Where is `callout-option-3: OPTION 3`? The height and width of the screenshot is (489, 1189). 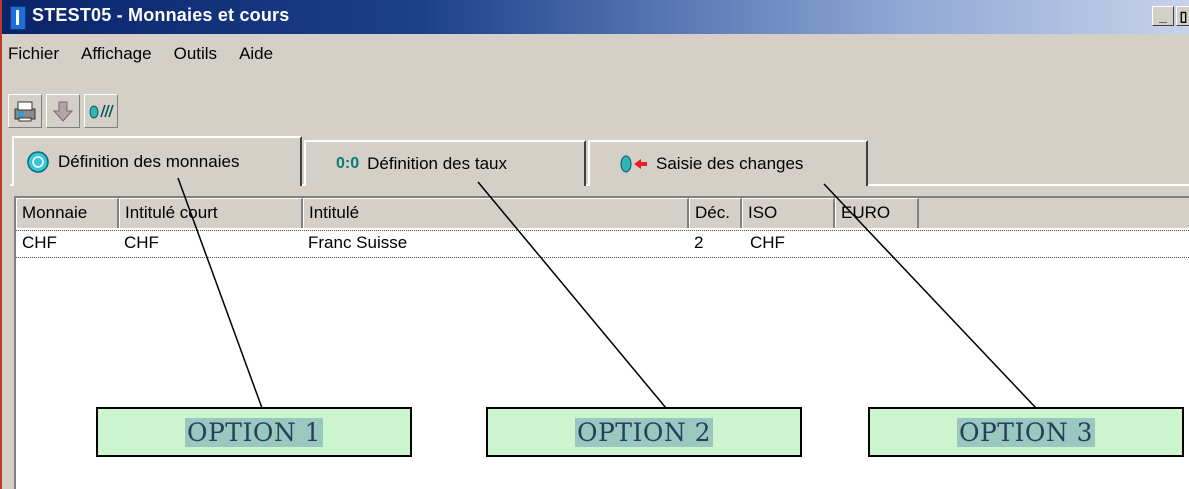
callout-option-3: OPTION 3 is located at coordinates (1026, 432).